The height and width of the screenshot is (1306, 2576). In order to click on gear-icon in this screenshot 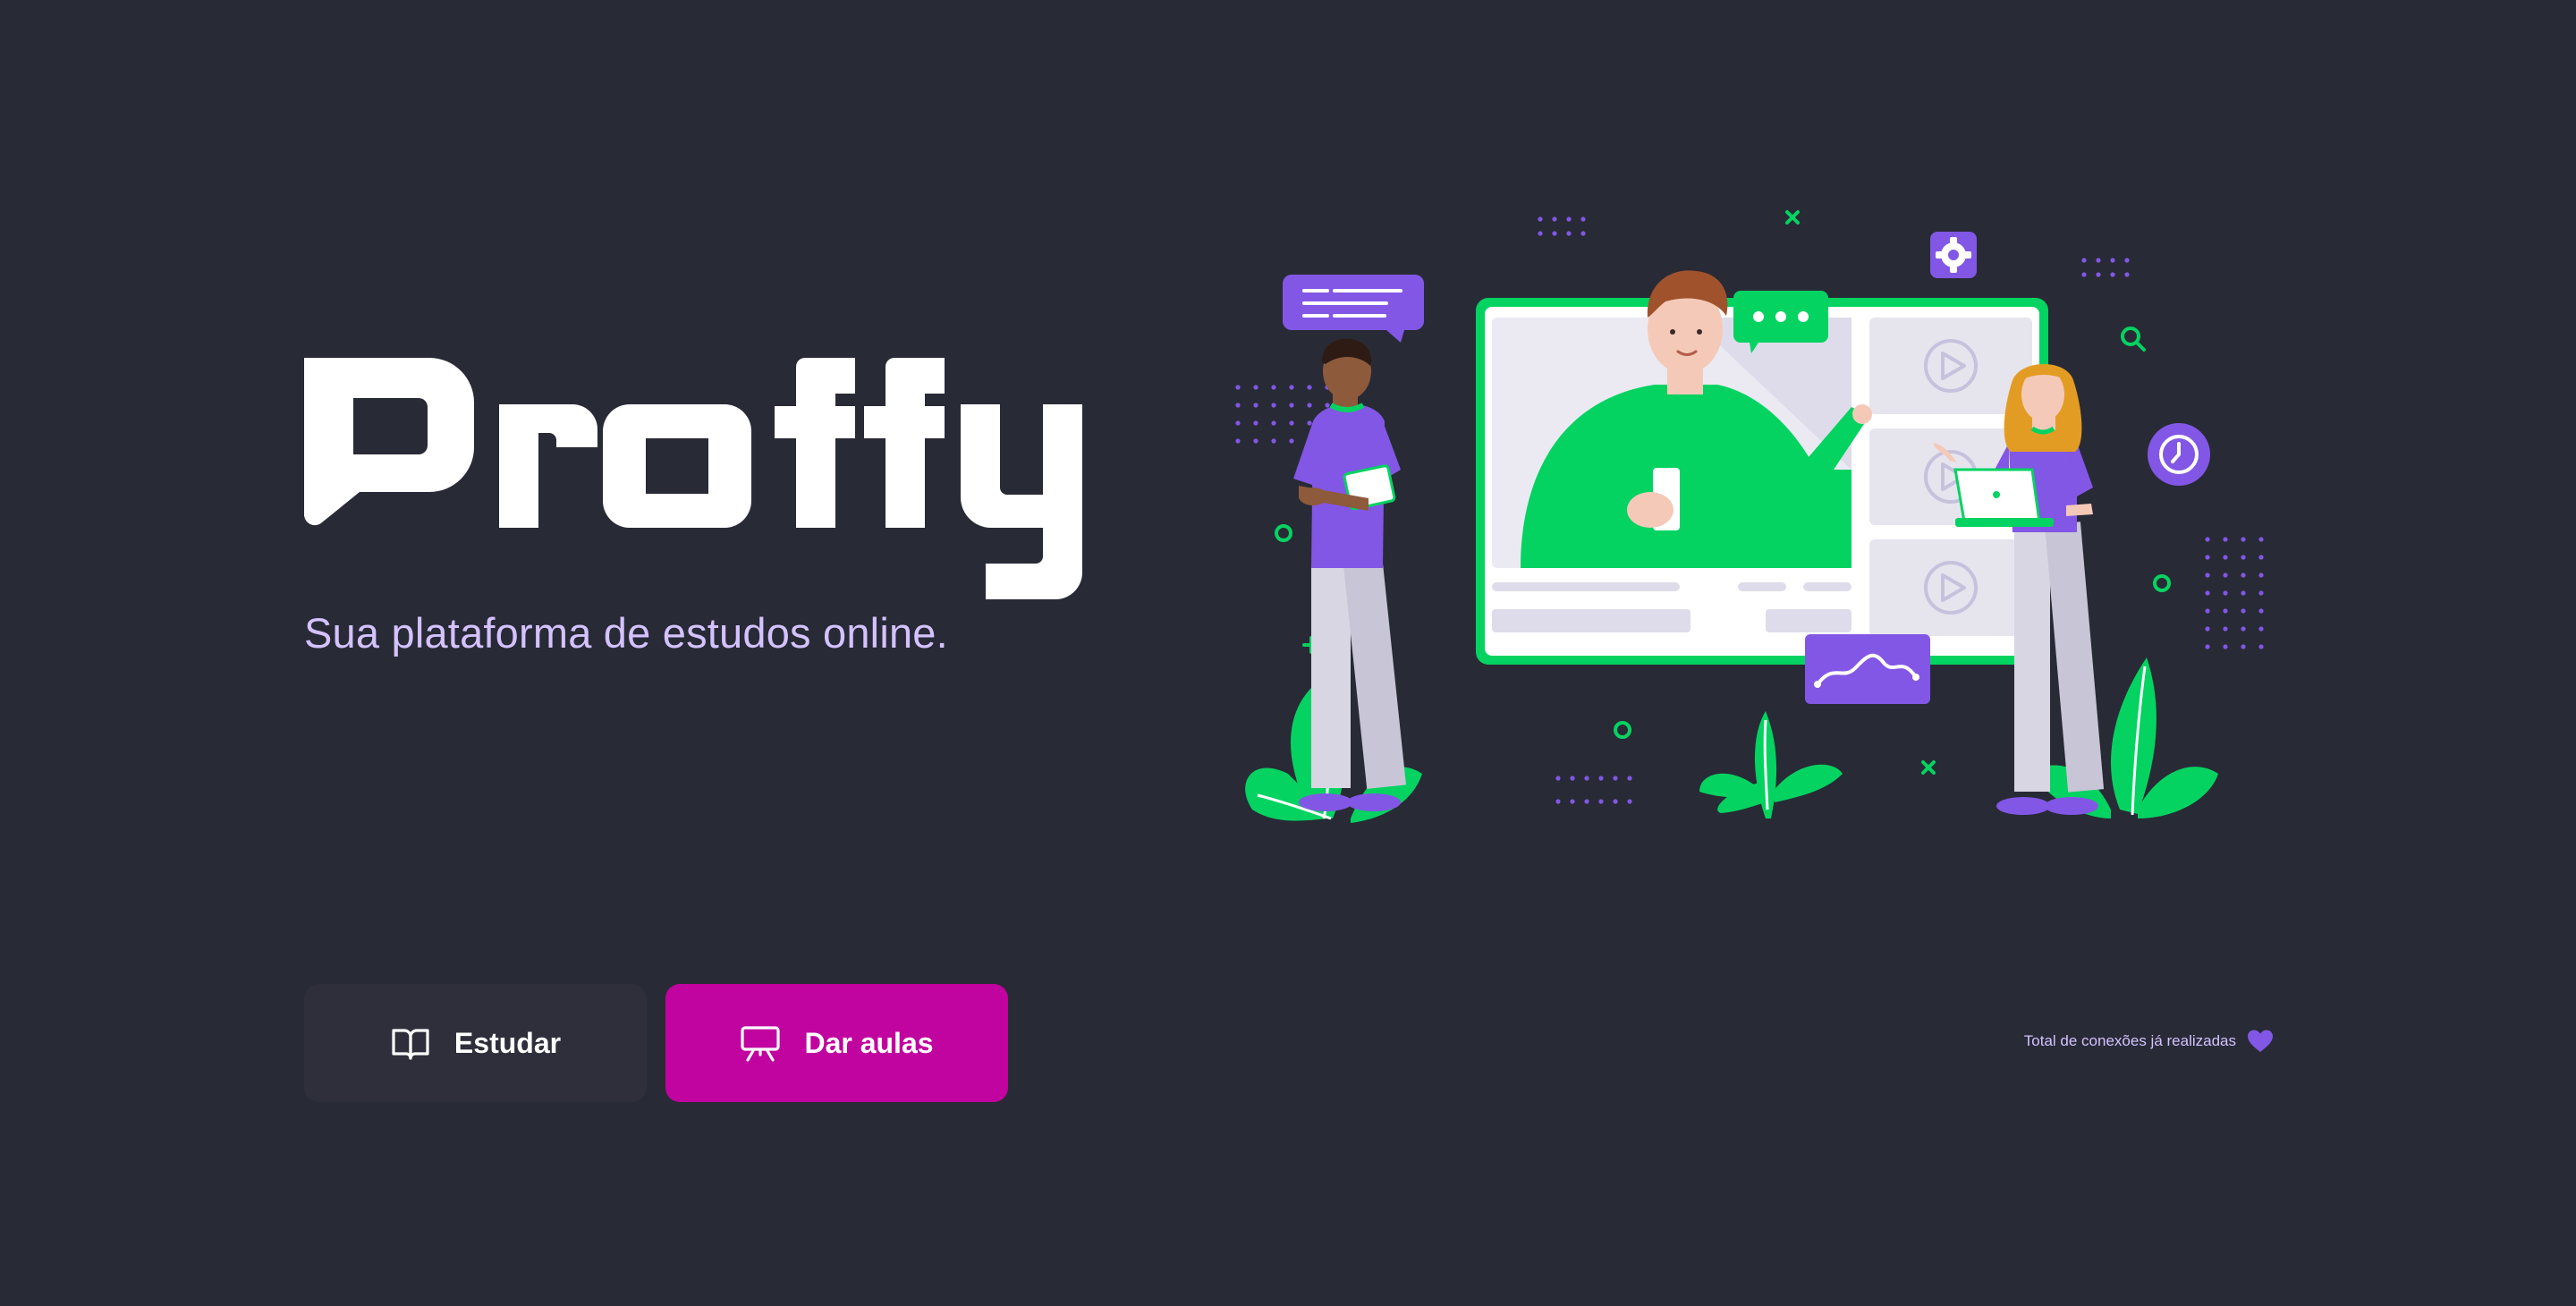, I will do `click(1953, 255)`.